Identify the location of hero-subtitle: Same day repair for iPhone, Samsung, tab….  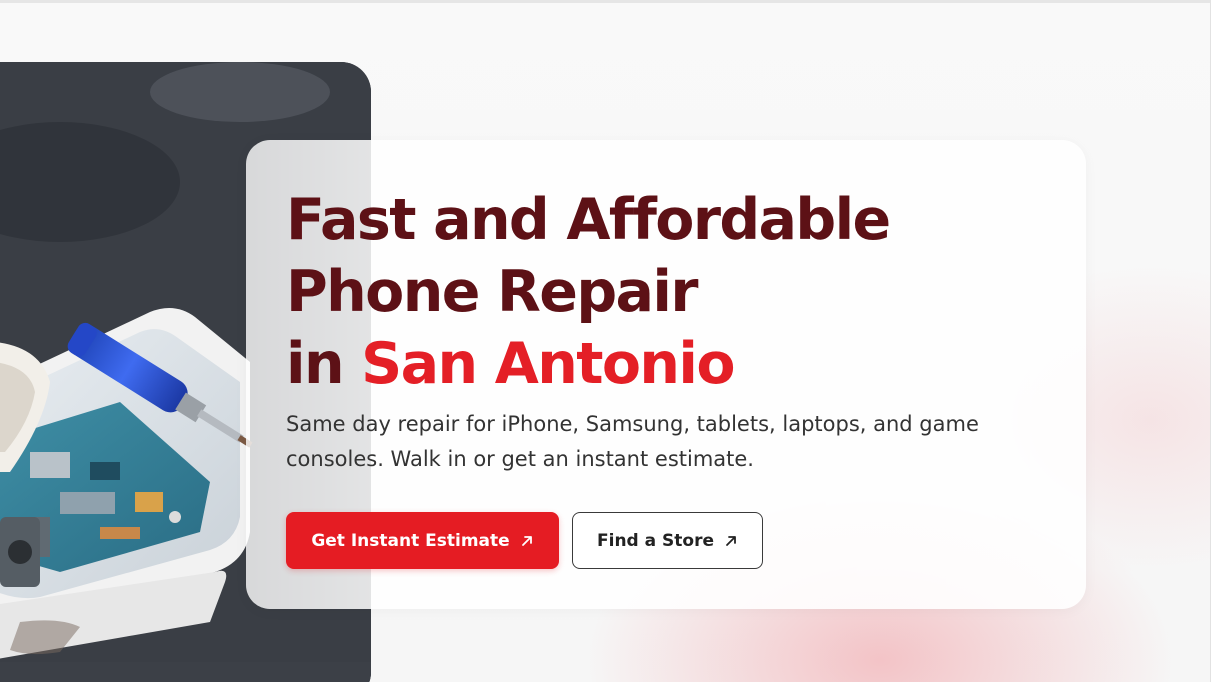
(632, 441).